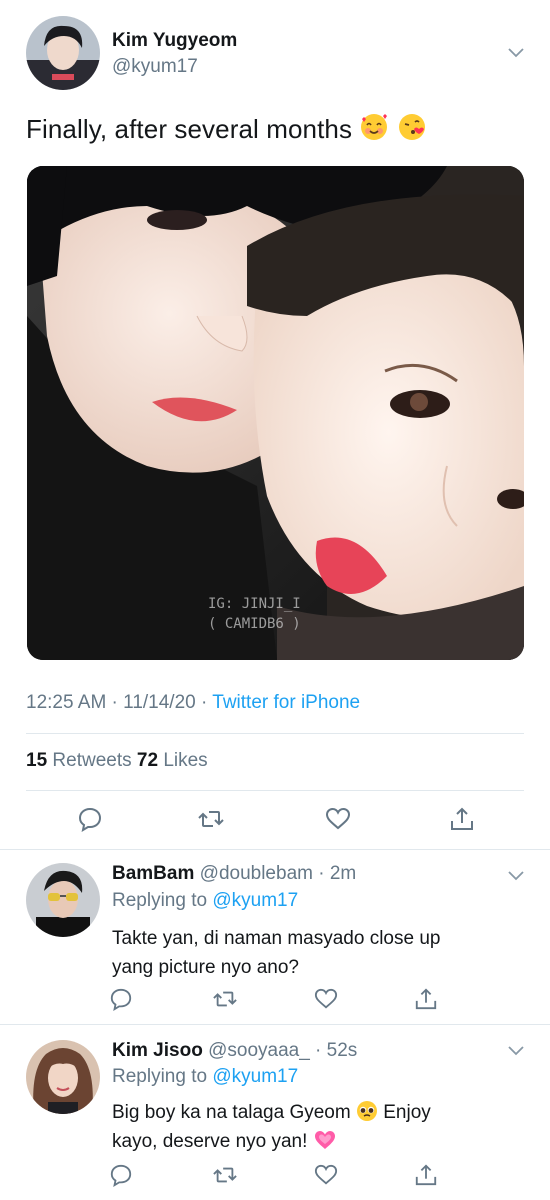 This screenshot has width=550, height=1200. I want to click on reply-author-jisoo: Kim Jisoo @sooyaaa_ · 52s, so click(234, 1051).